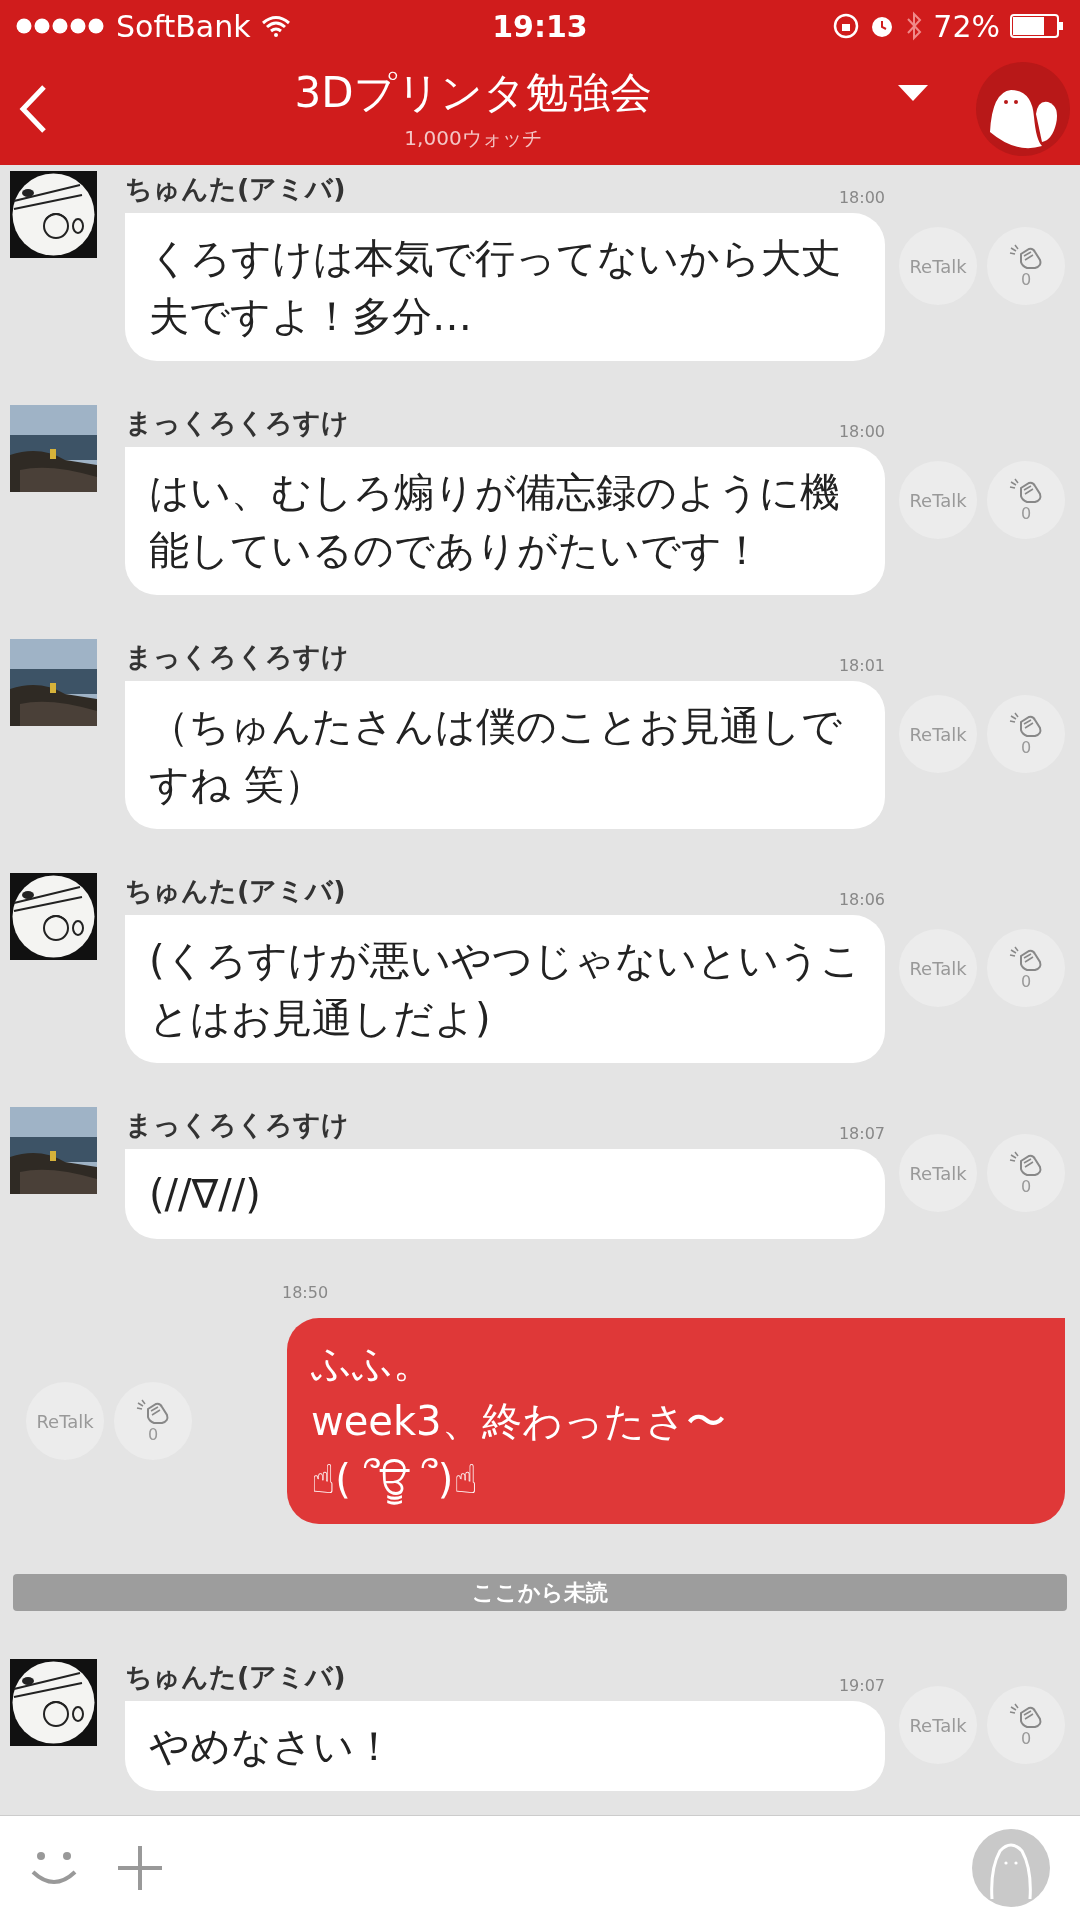  What do you see at coordinates (505, 989) in the screenshot?
I see `message-bubble: (くろすけが悪いやつじゃないということはお見通しだよ)` at bounding box center [505, 989].